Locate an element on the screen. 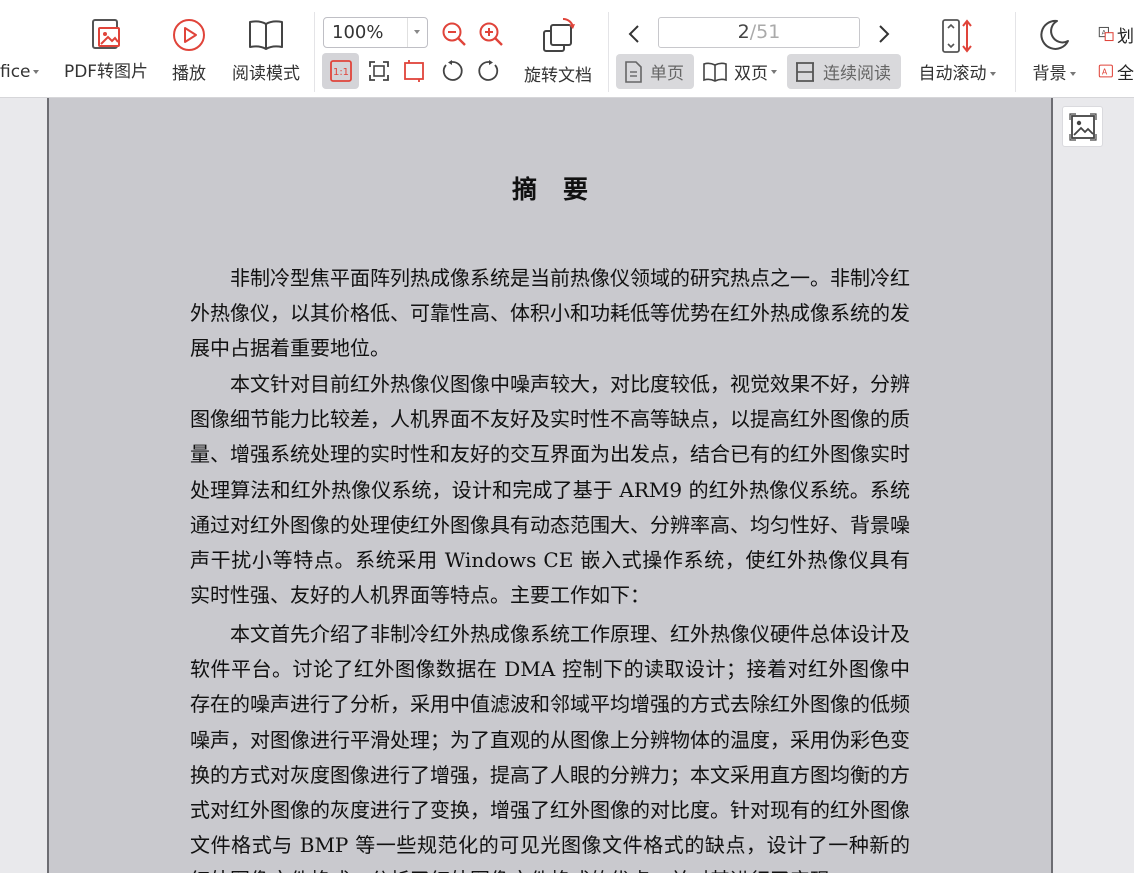 The height and width of the screenshot is (873, 1134). translate-icon: A is located at coordinates (1106, 34).